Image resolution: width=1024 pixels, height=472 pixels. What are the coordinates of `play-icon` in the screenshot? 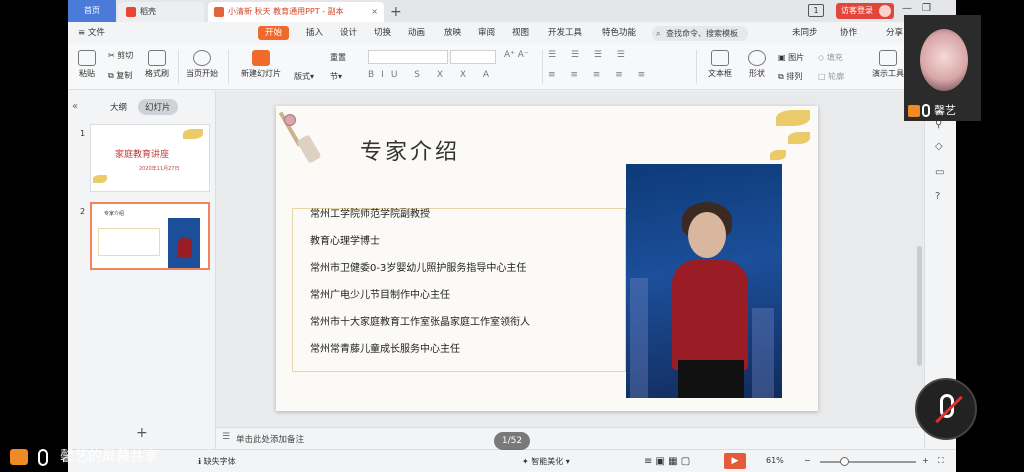 It's located at (202, 58).